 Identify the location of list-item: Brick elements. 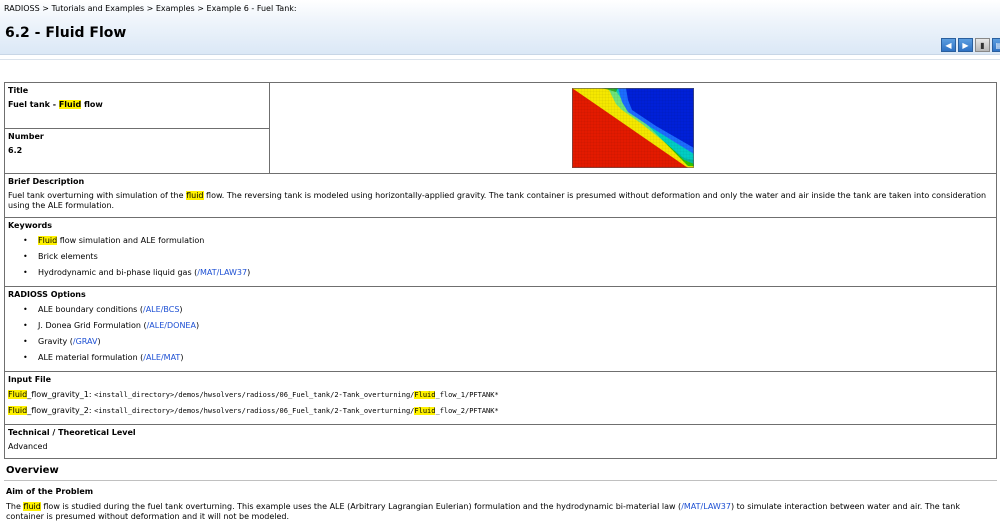
(500, 259).